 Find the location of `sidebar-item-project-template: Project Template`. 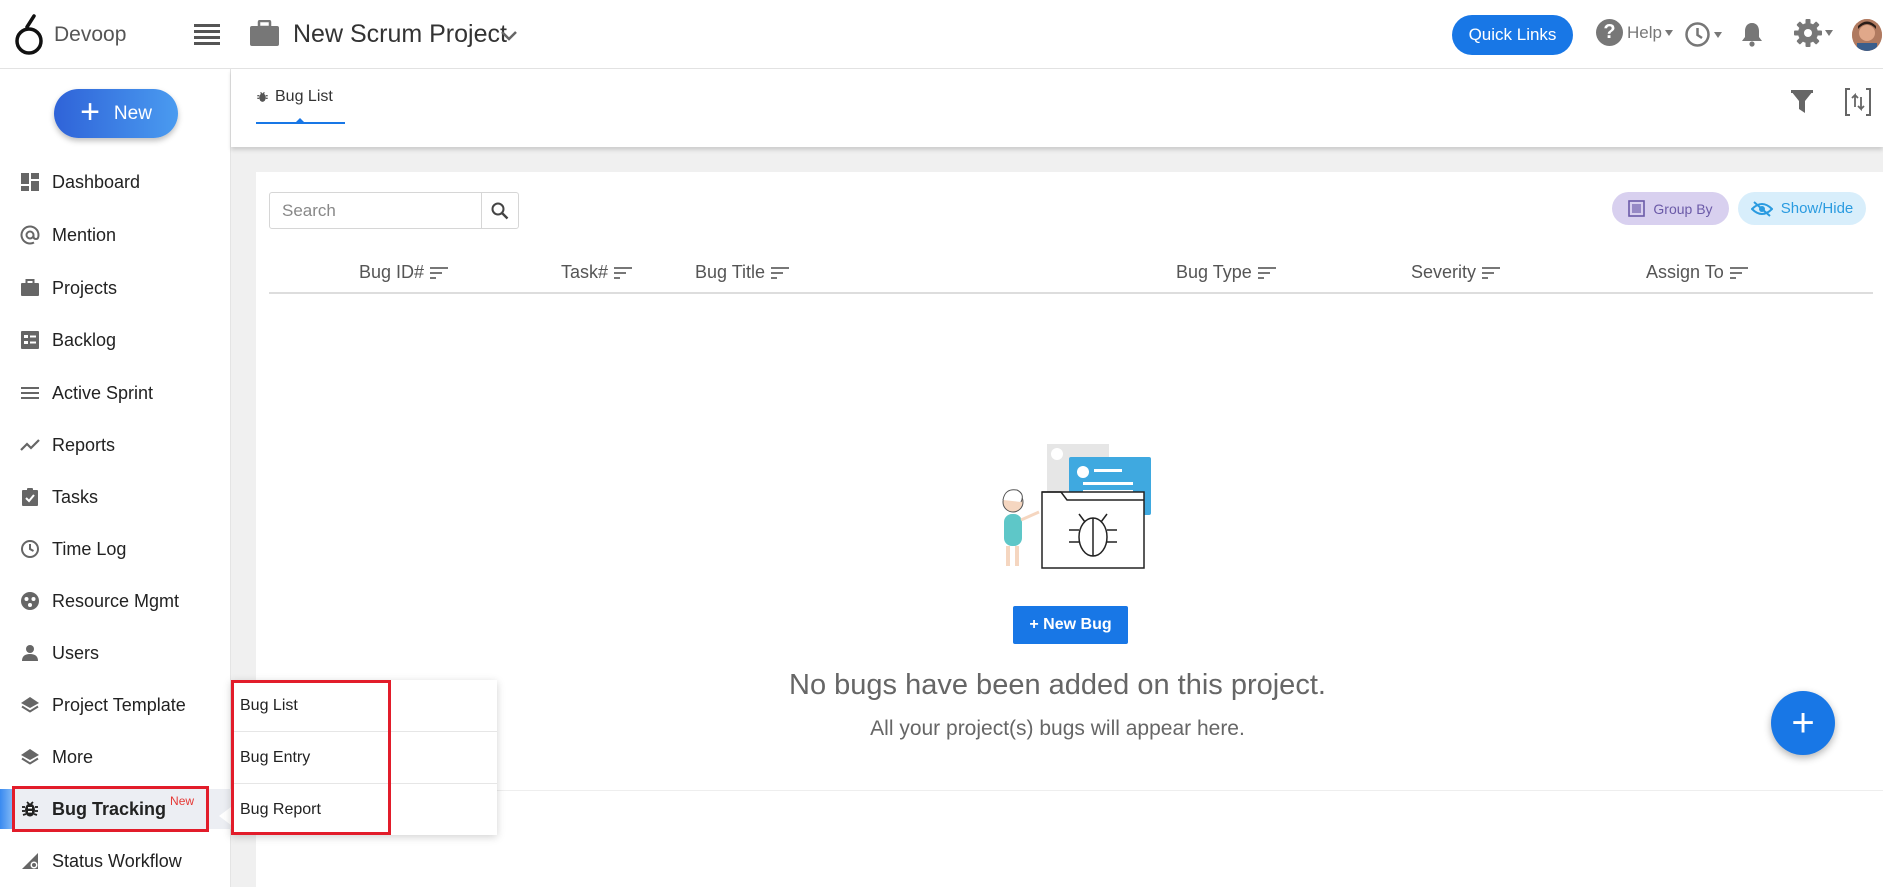

sidebar-item-project-template: Project Template is located at coordinates (115, 705).